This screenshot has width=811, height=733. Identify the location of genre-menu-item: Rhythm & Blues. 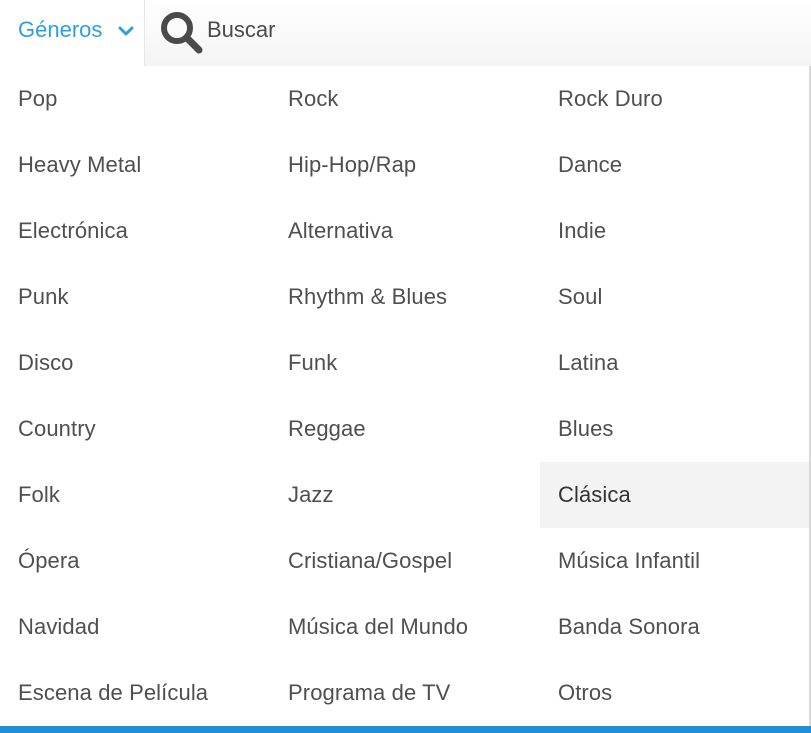
(405, 297).